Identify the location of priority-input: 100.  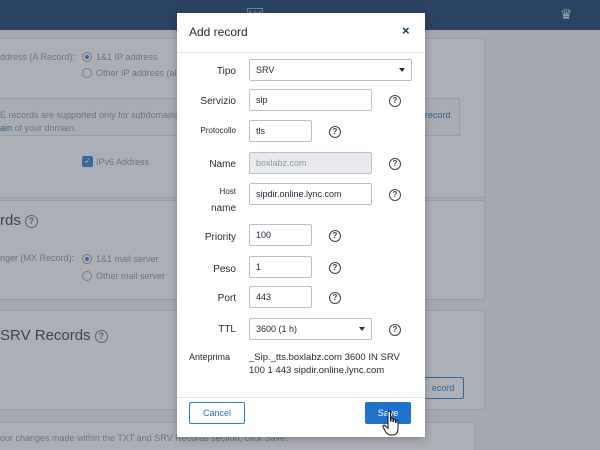
(280, 235).